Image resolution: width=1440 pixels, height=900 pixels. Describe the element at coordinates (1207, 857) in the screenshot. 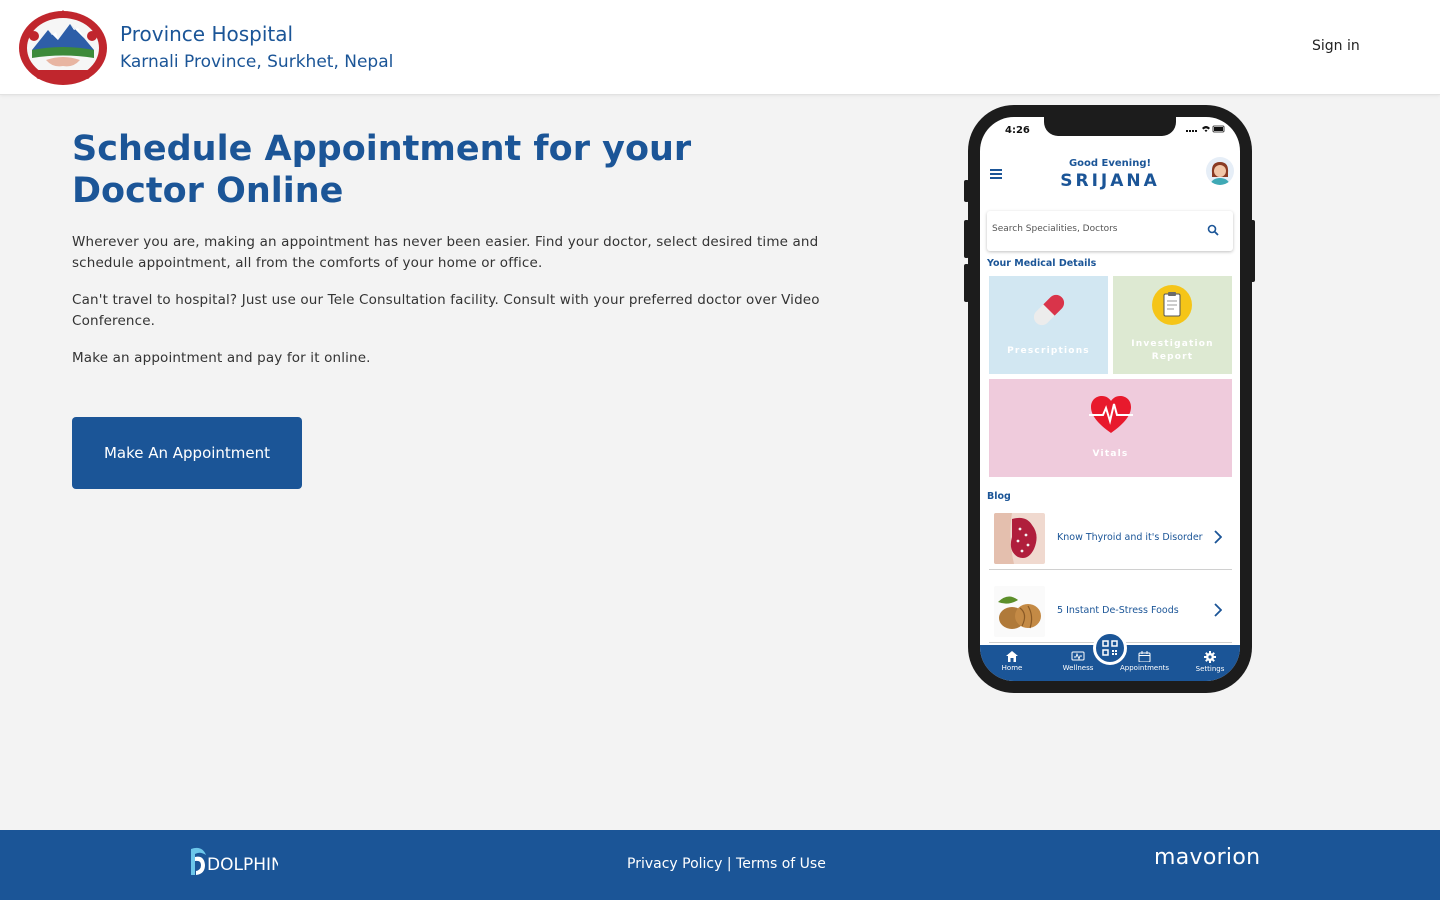

I see `mavorion-logo: mavorion` at that location.